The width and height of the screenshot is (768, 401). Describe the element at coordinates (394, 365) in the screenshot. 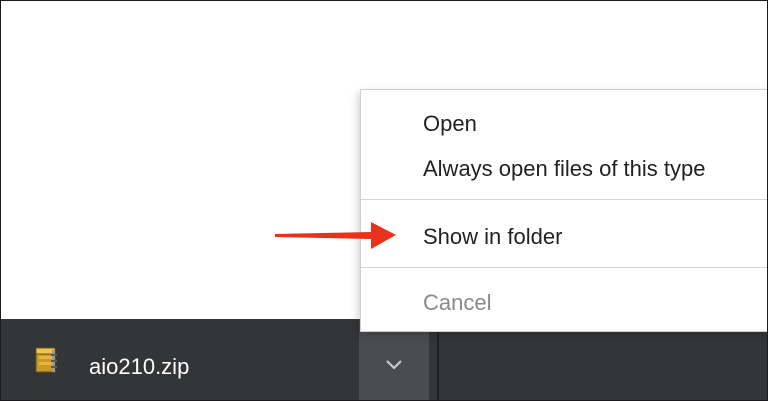

I see `chevron-down-icon` at that location.